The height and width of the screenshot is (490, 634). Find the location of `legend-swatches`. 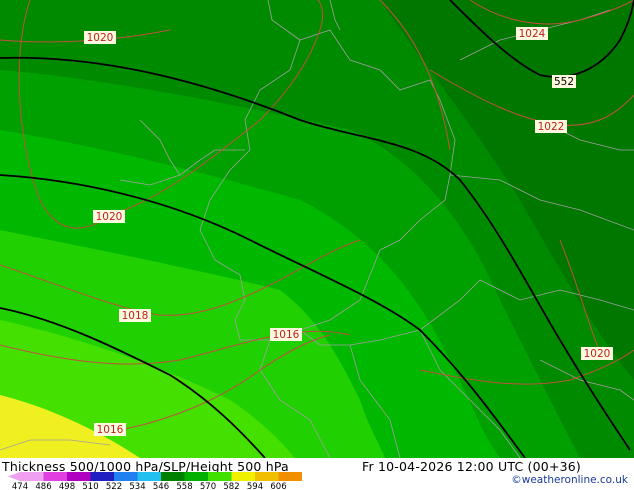

legend-swatches is located at coordinates (155, 476).